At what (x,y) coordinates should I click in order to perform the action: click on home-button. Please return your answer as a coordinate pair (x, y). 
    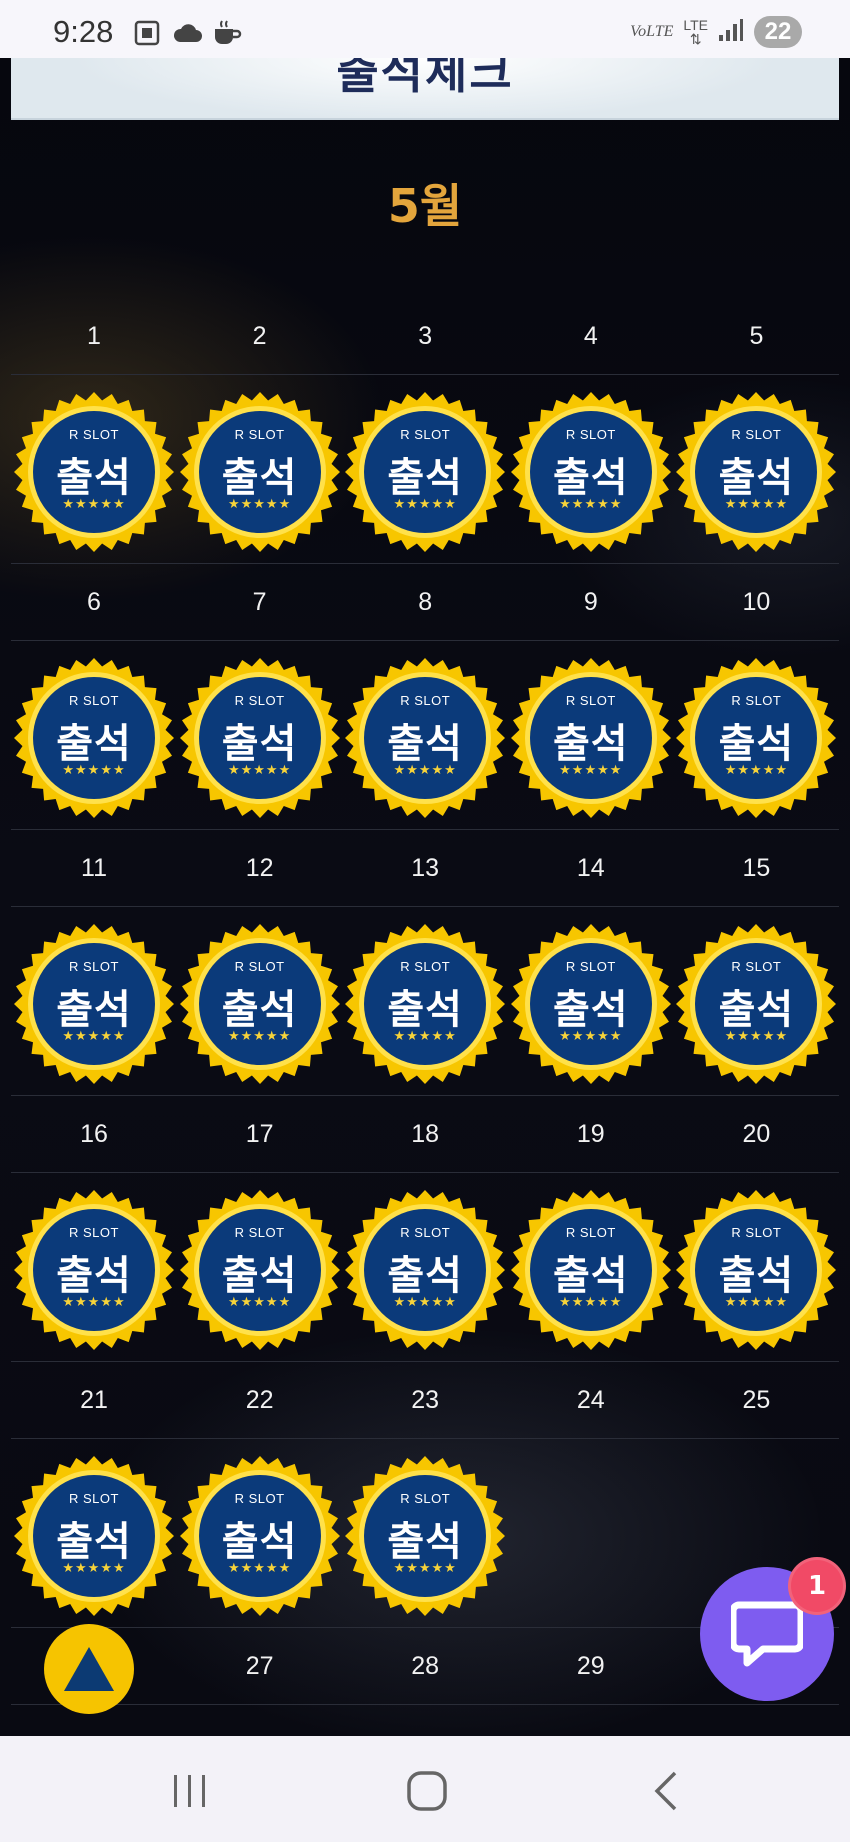
    Looking at the image, I should click on (427, 1791).